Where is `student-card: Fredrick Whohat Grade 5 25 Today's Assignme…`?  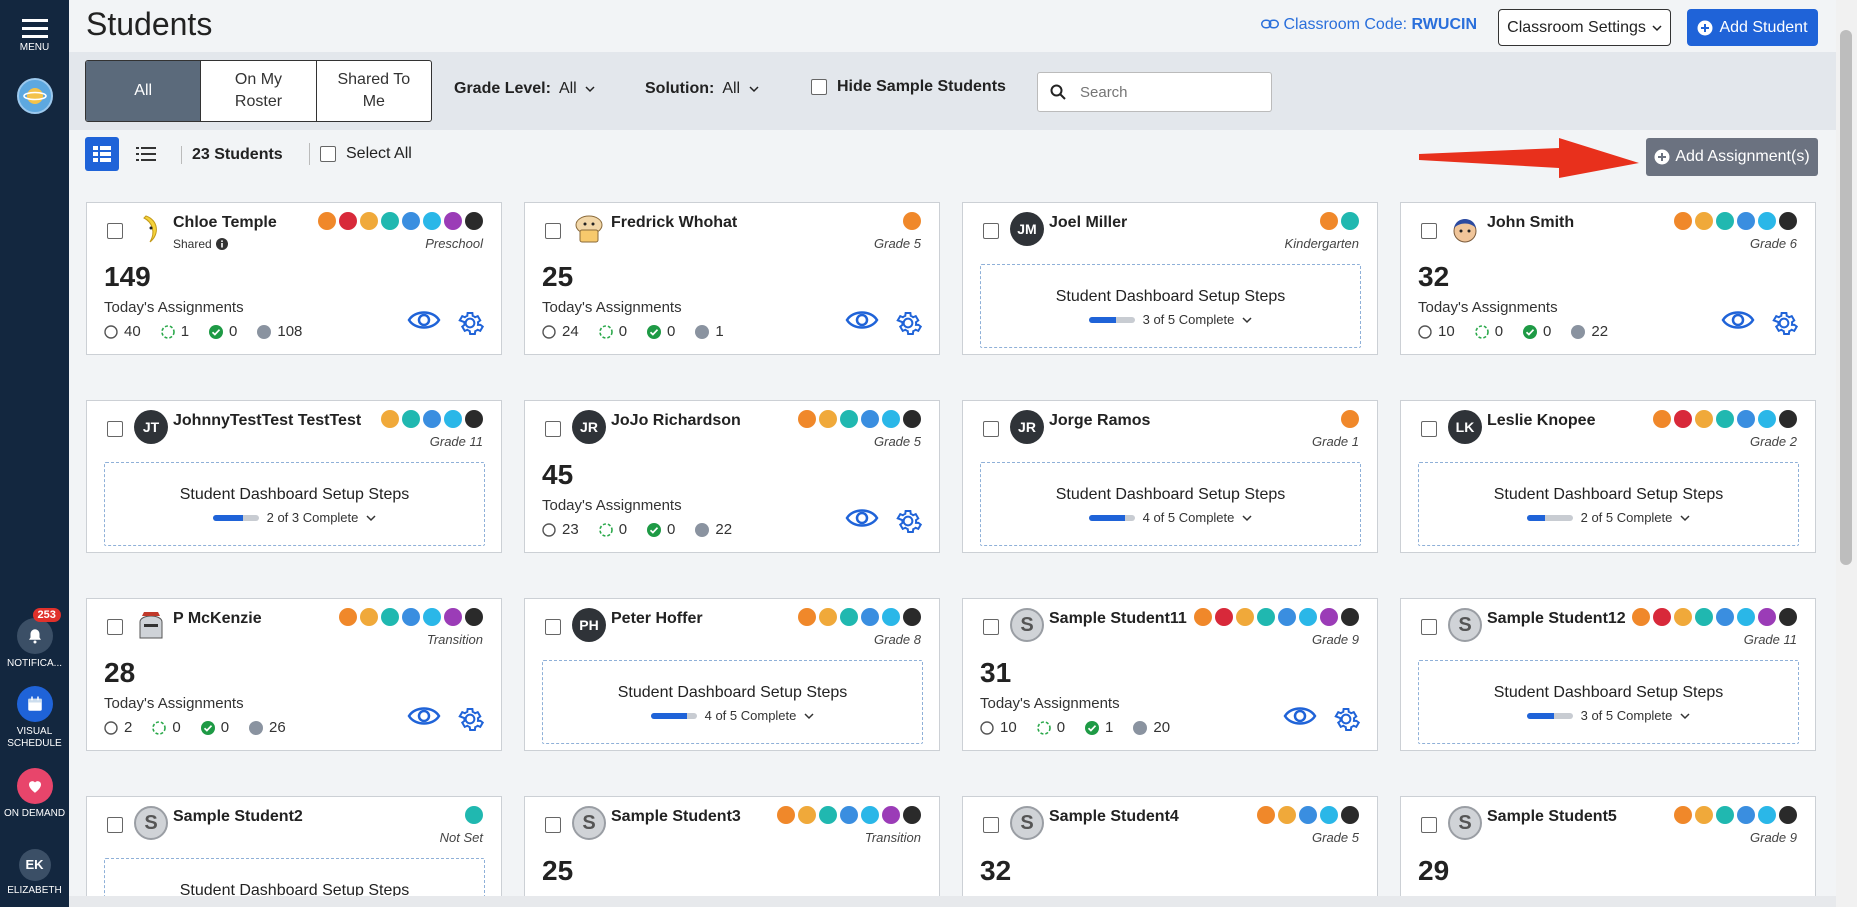 student-card: Fredrick Whohat Grade 5 25 Today's Assignme… is located at coordinates (732, 278).